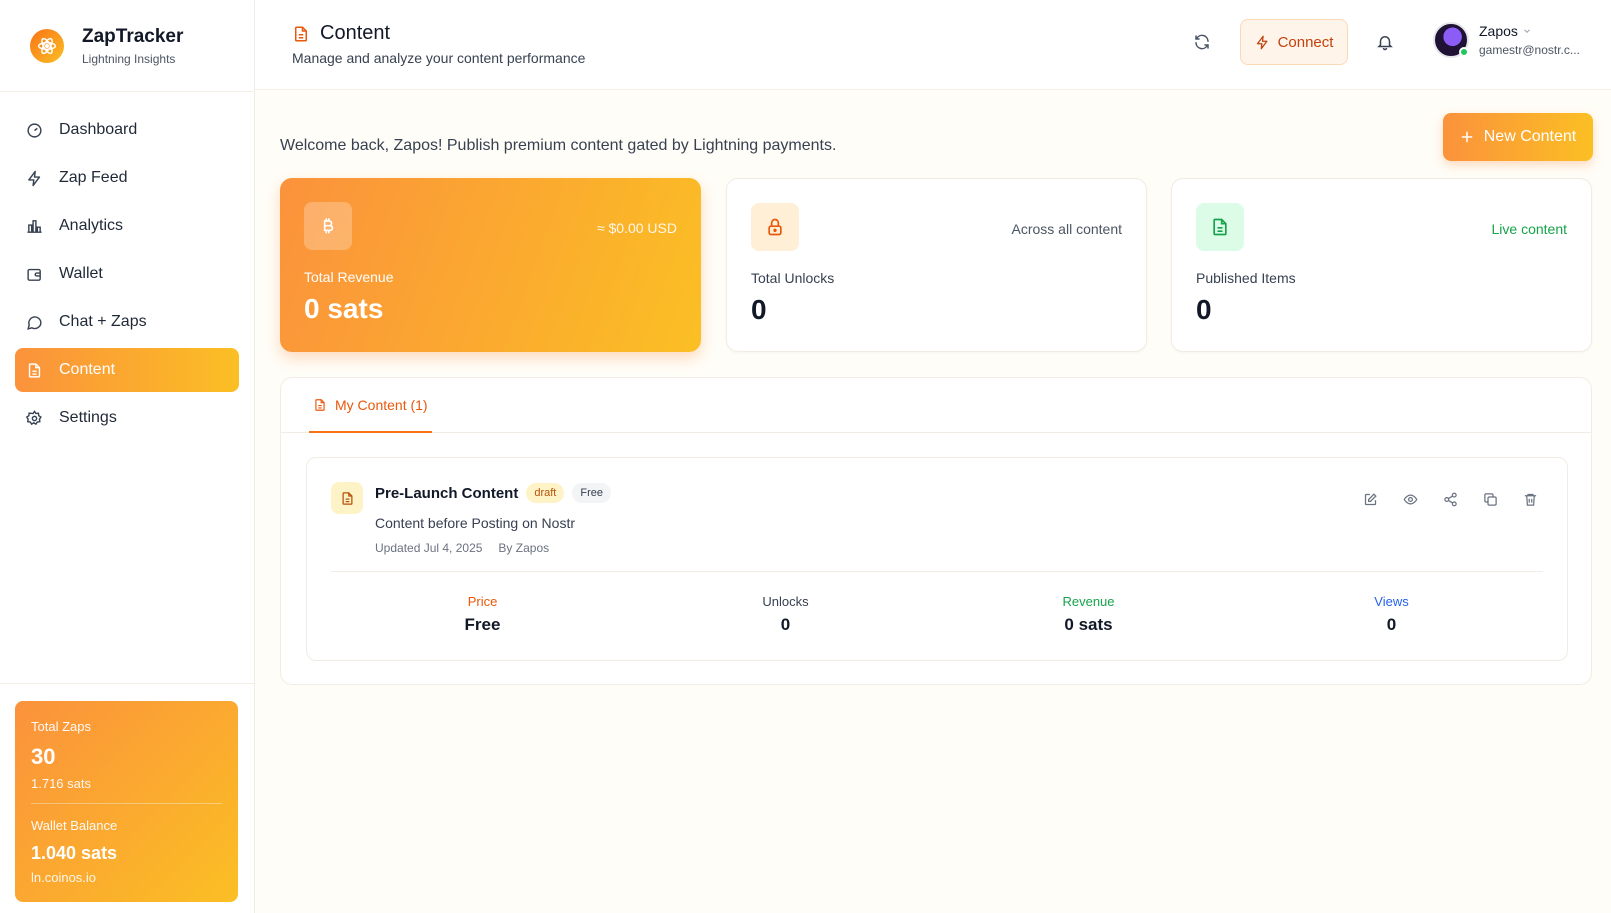 Image resolution: width=1611 pixels, height=913 pixels. What do you see at coordinates (636, 228) in the screenshot?
I see `revenue-usd-note: ≈ $0.00 USD` at bounding box center [636, 228].